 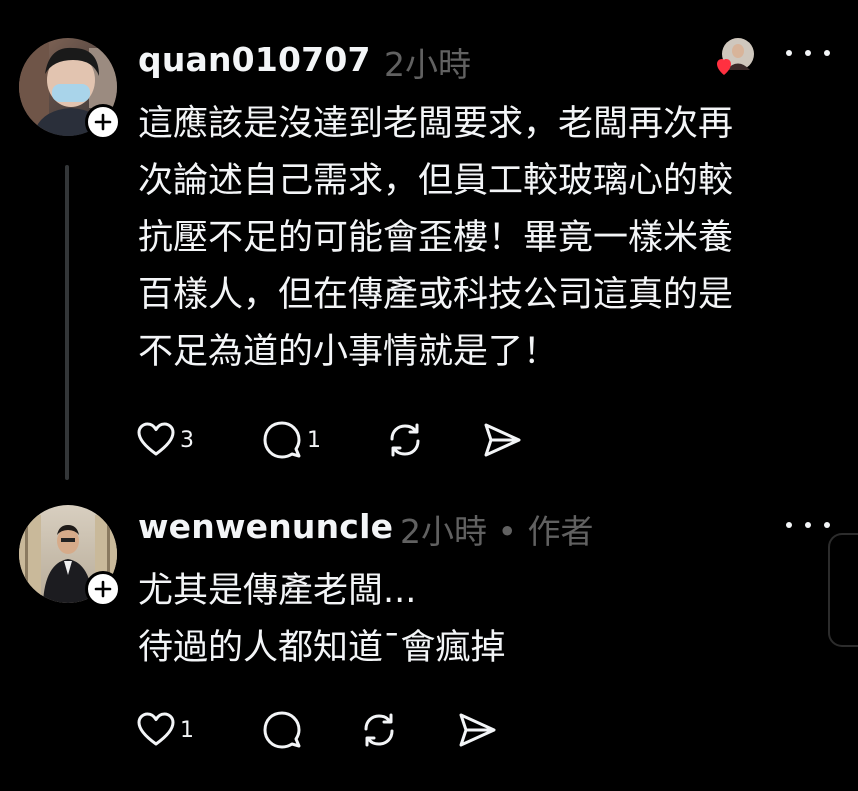 I want to click on side-panel-handle, so click(x=843, y=590).